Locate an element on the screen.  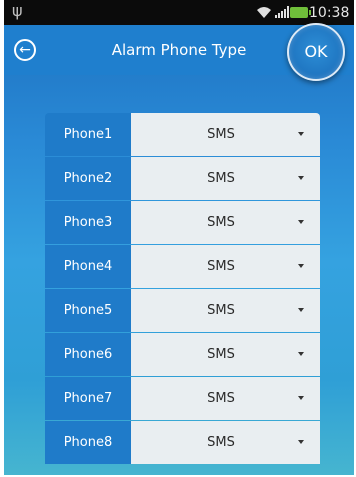
phone-row: Phone7 SMS is located at coordinates (182, 398).